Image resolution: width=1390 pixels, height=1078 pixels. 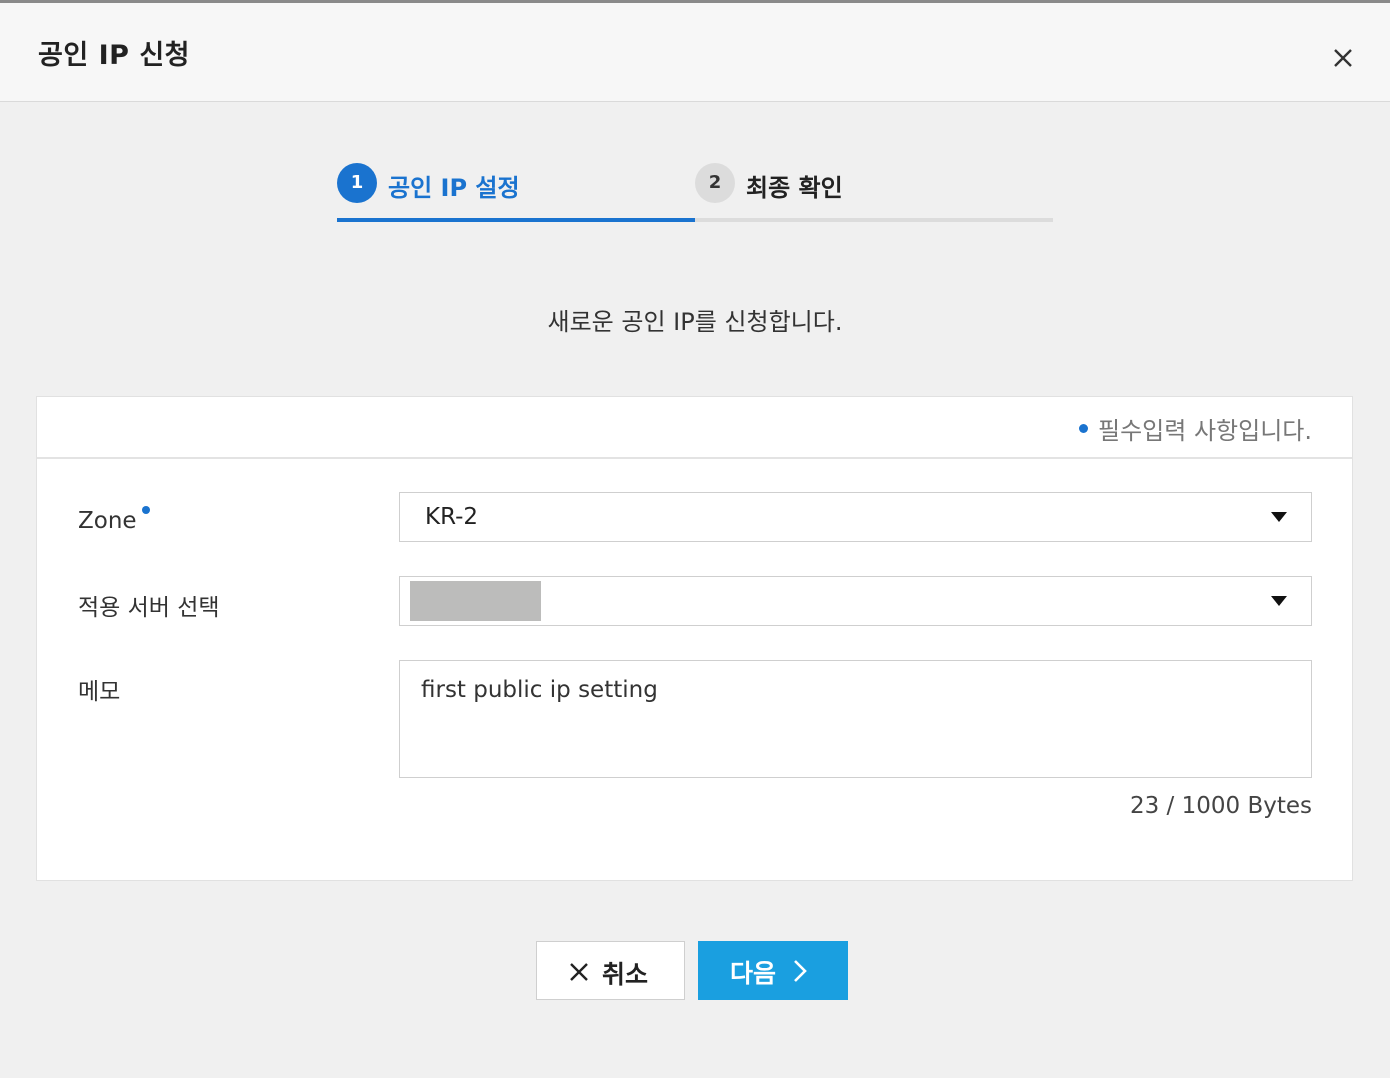 What do you see at coordinates (855, 601) in the screenshot?
I see `server-select` at bounding box center [855, 601].